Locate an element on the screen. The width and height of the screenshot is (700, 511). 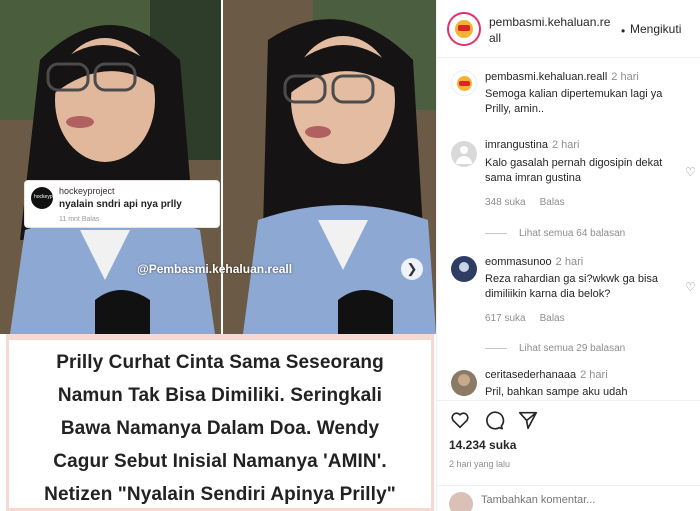
post-timestamp: 2 hari yang lalu is located at coordinates (480, 464).